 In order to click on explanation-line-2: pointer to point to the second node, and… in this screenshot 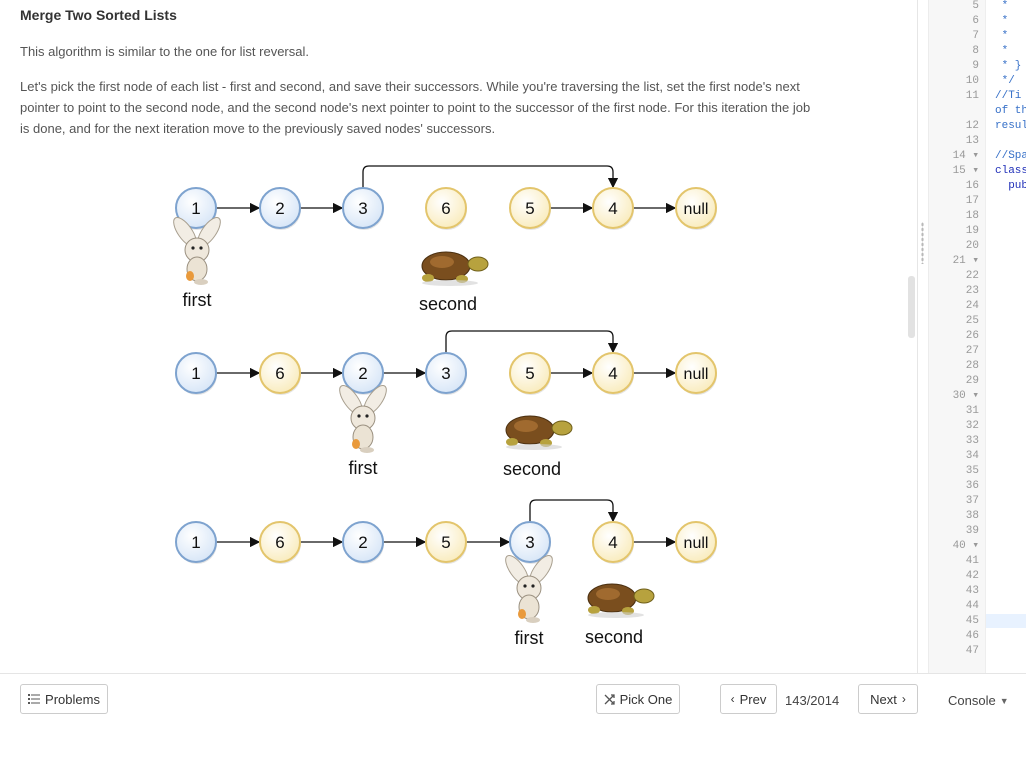, I will do `click(415, 107)`.